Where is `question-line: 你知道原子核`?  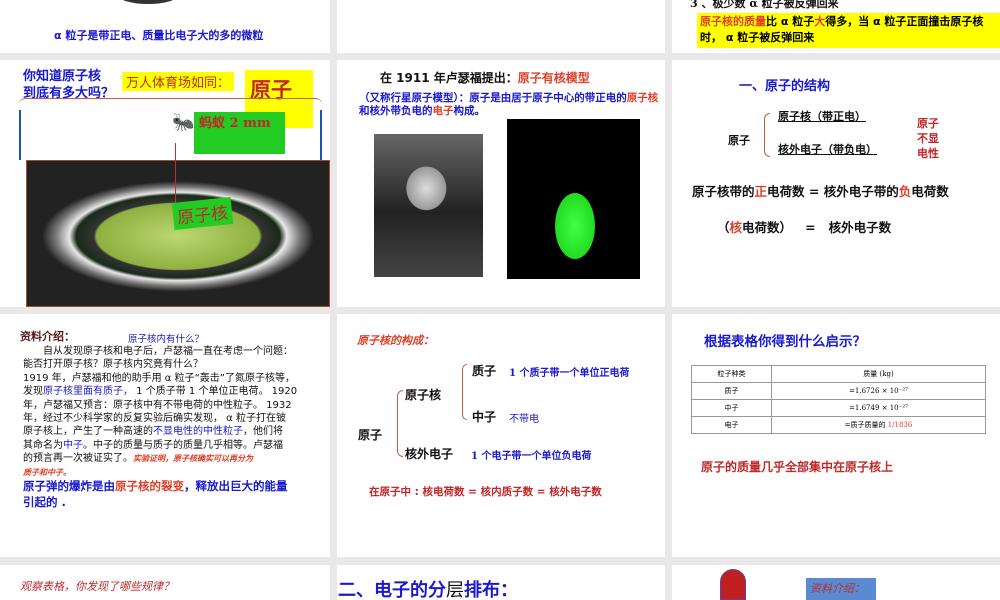
question-line: 你知道原子核 is located at coordinates (62, 76).